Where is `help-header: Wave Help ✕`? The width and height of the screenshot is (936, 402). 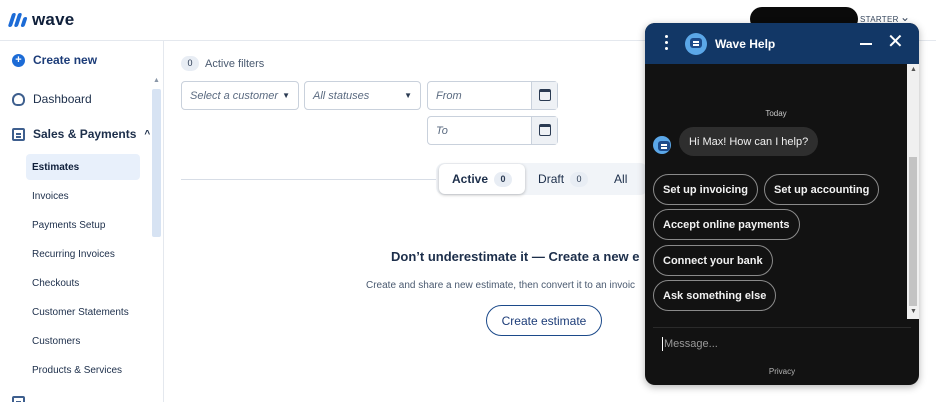
help-header: Wave Help ✕ is located at coordinates (782, 43).